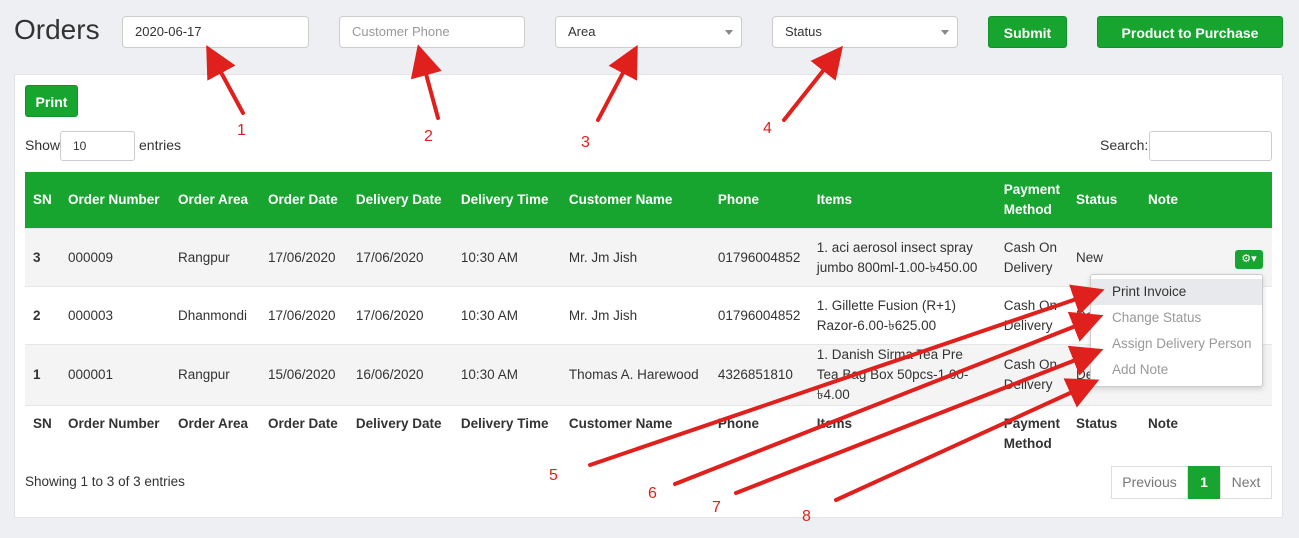  I want to click on annotation-number: 1, so click(241, 130).